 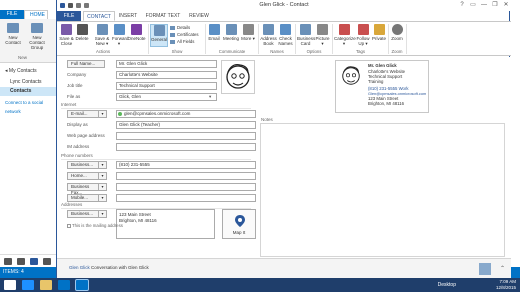 I want to click on save-new-button: Save & New ▾, so click(x=102, y=35).